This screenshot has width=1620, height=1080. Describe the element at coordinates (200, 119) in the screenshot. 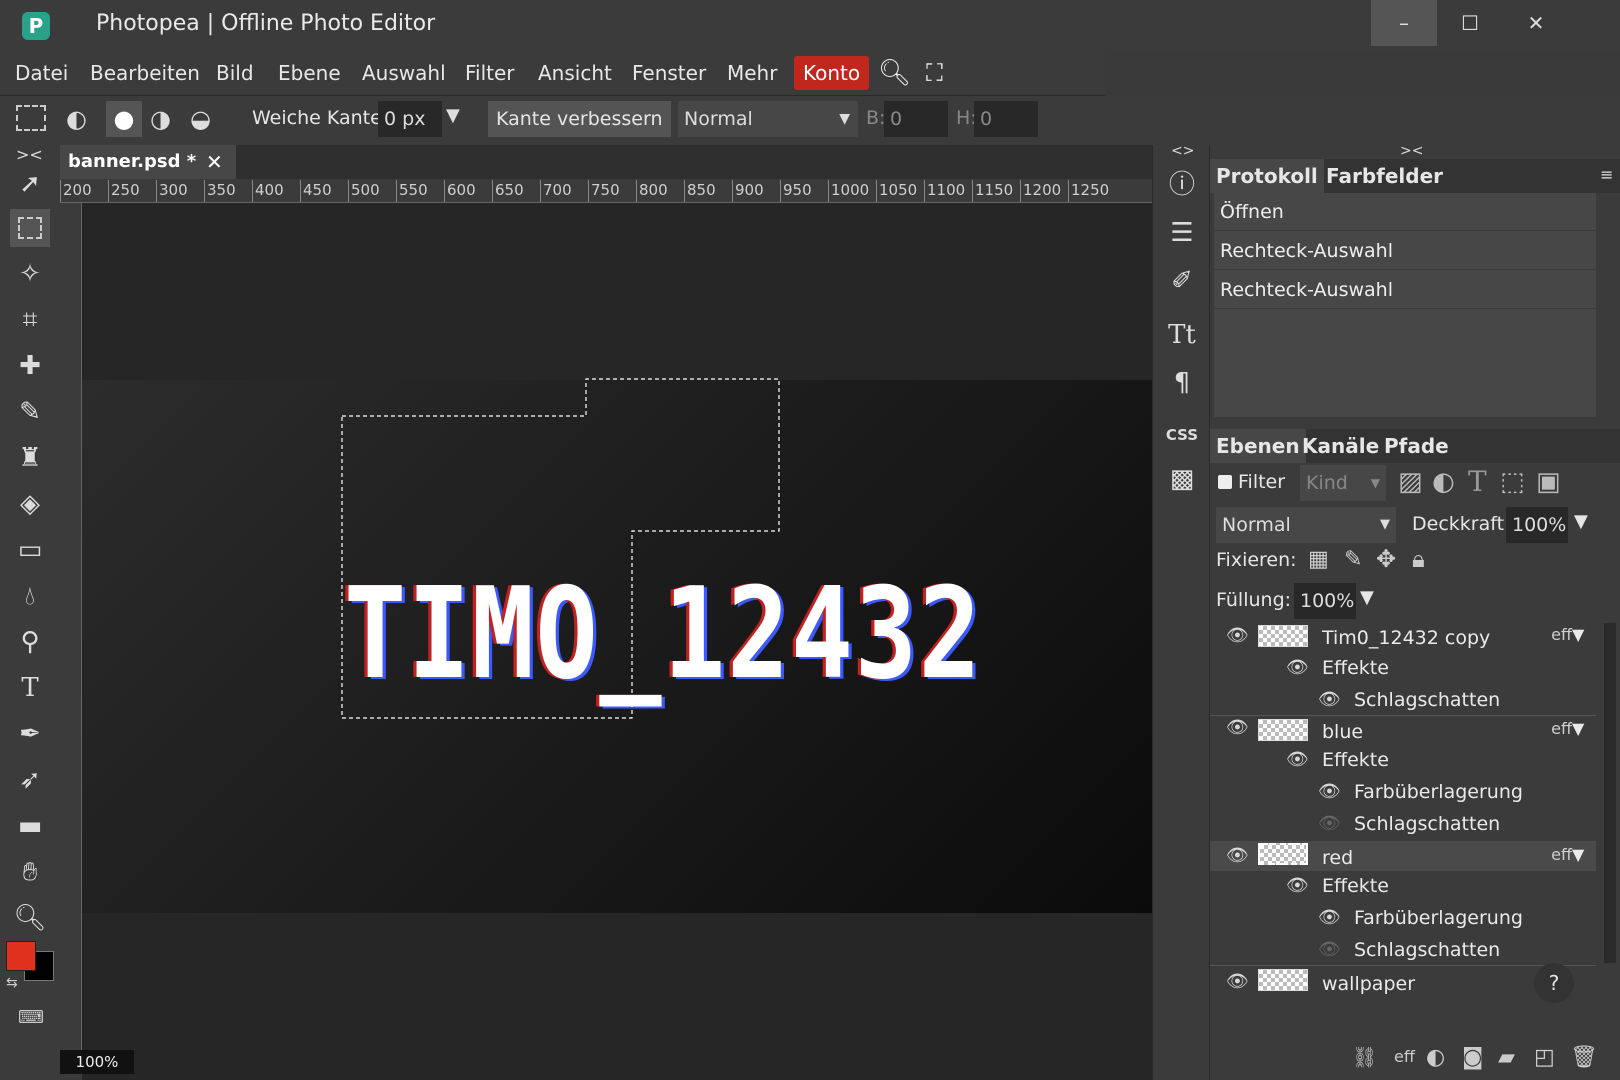

I see `intersect-selection-icon: ◒` at that location.